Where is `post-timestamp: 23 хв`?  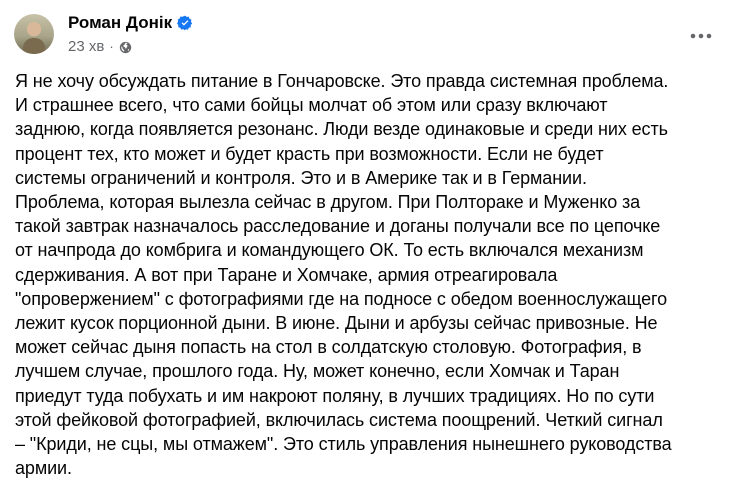
post-timestamp: 23 хв is located at coordinates (86, 47).